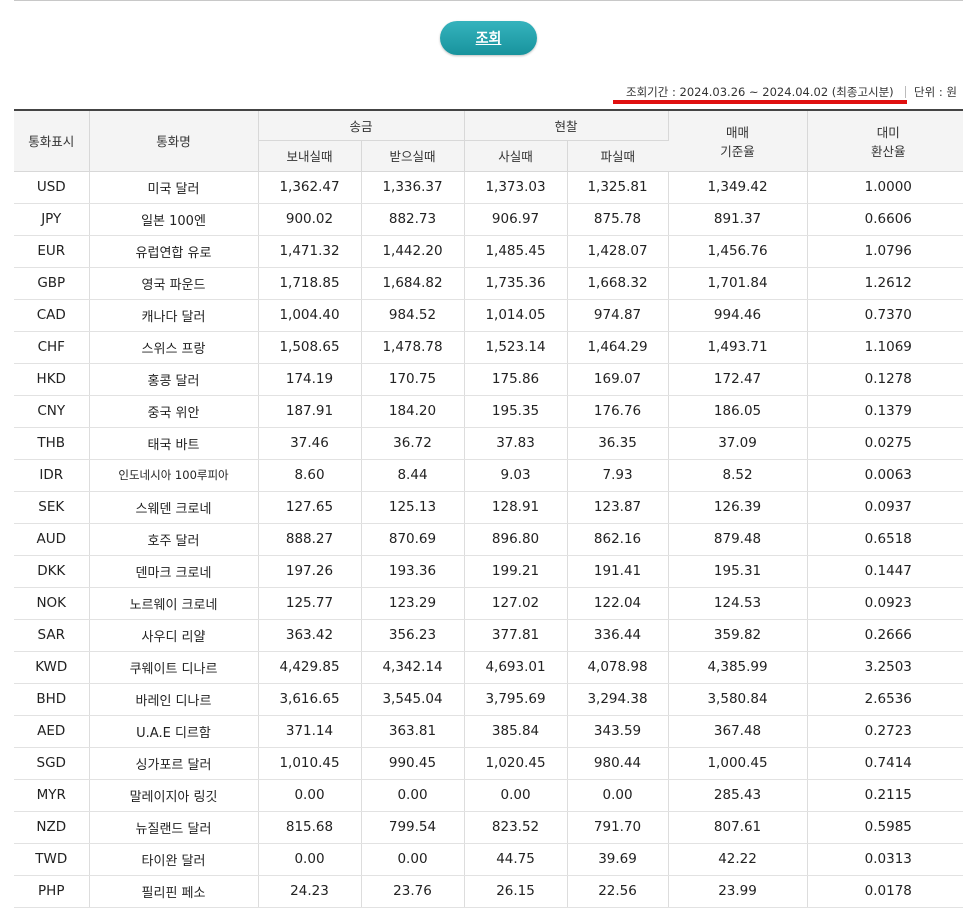  What do you see at coordinates (516, 763) in the screenshot?
I see `cash-buy-cell: 1,020.45` at bounding box center [516, 763].